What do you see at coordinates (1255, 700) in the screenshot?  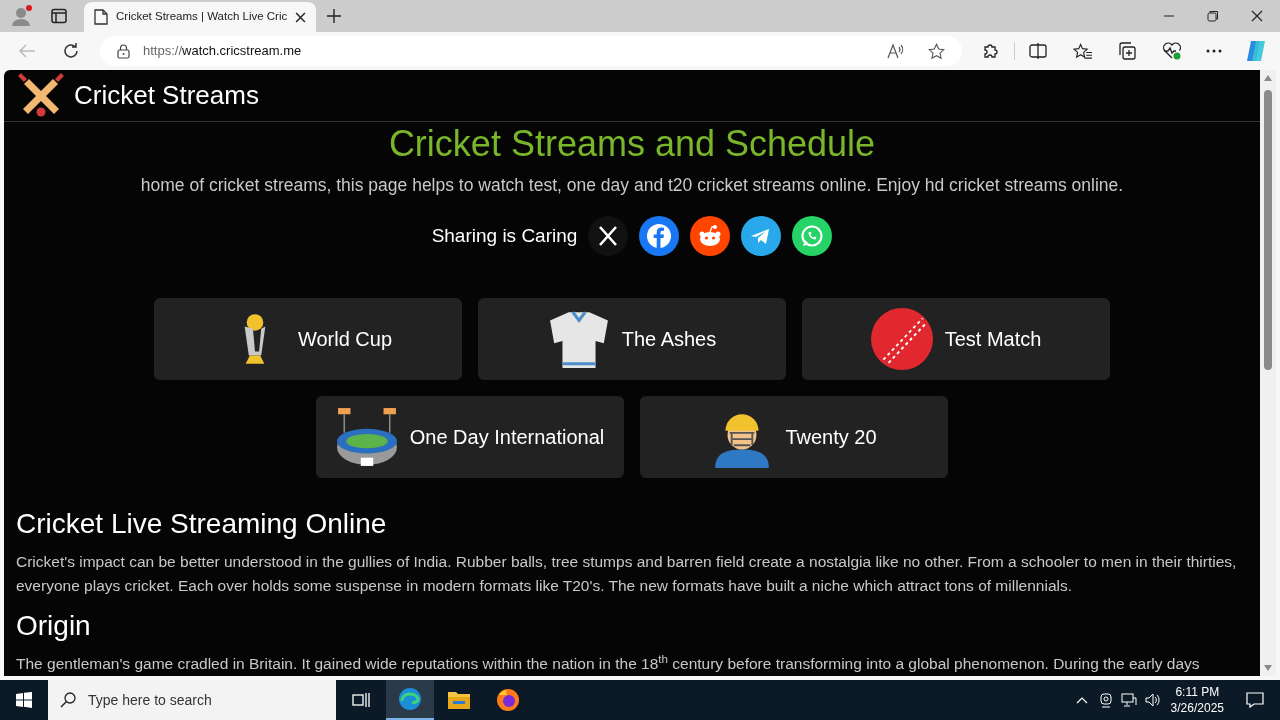 I see `notifications-icon` at bounding box center [1255, 700].